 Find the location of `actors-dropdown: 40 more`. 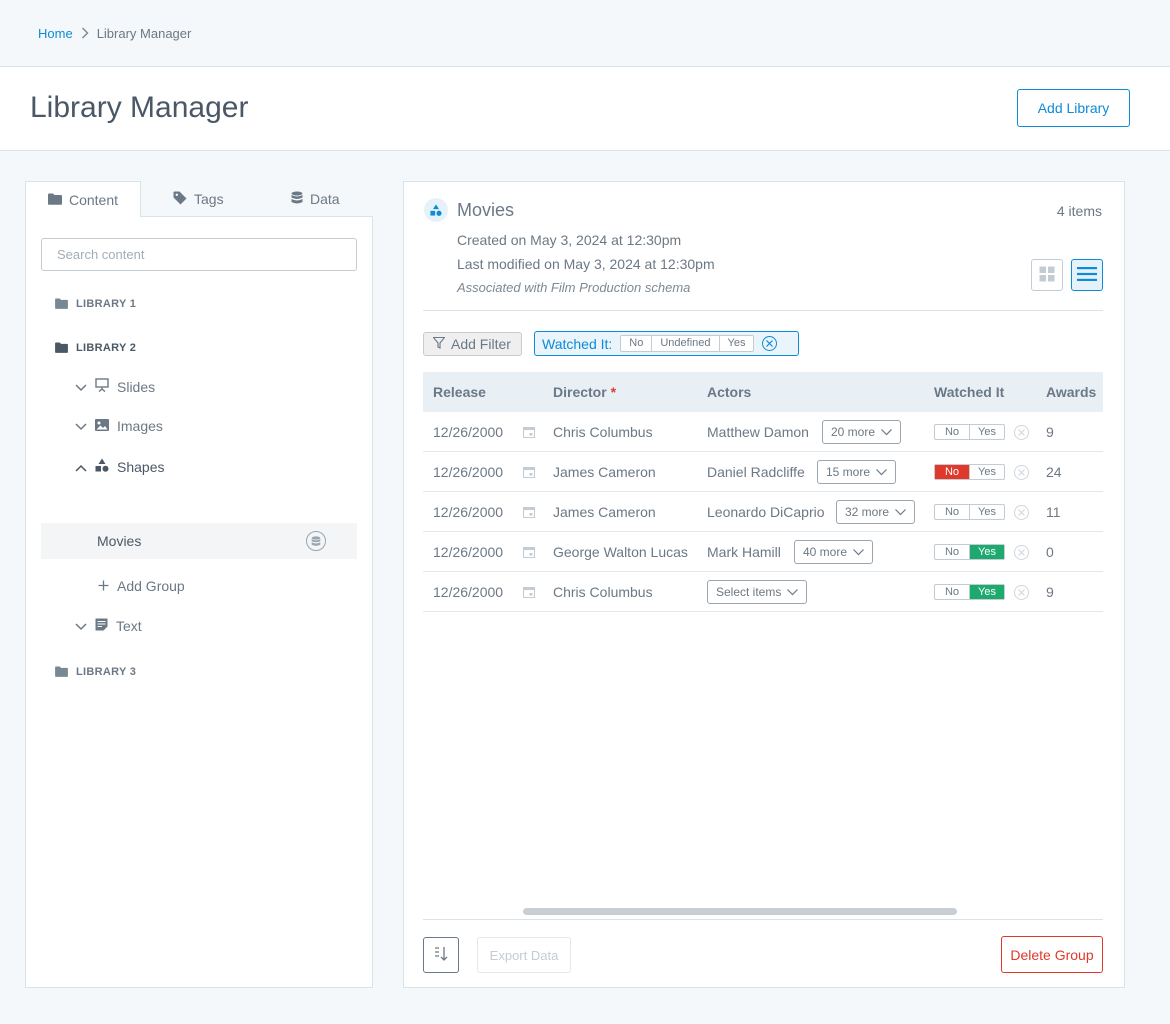

actors-dropdown: 40 more is located at coordinates (834, 552).